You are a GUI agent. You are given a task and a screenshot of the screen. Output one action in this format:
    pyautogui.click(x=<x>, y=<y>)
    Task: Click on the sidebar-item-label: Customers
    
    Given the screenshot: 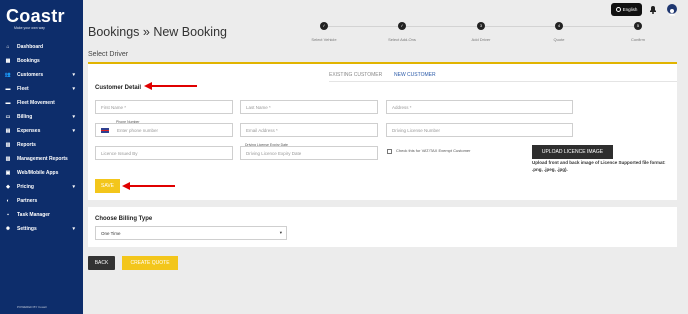 What is the action you would take?
    pyautogui.click(x=30, y=75)
    